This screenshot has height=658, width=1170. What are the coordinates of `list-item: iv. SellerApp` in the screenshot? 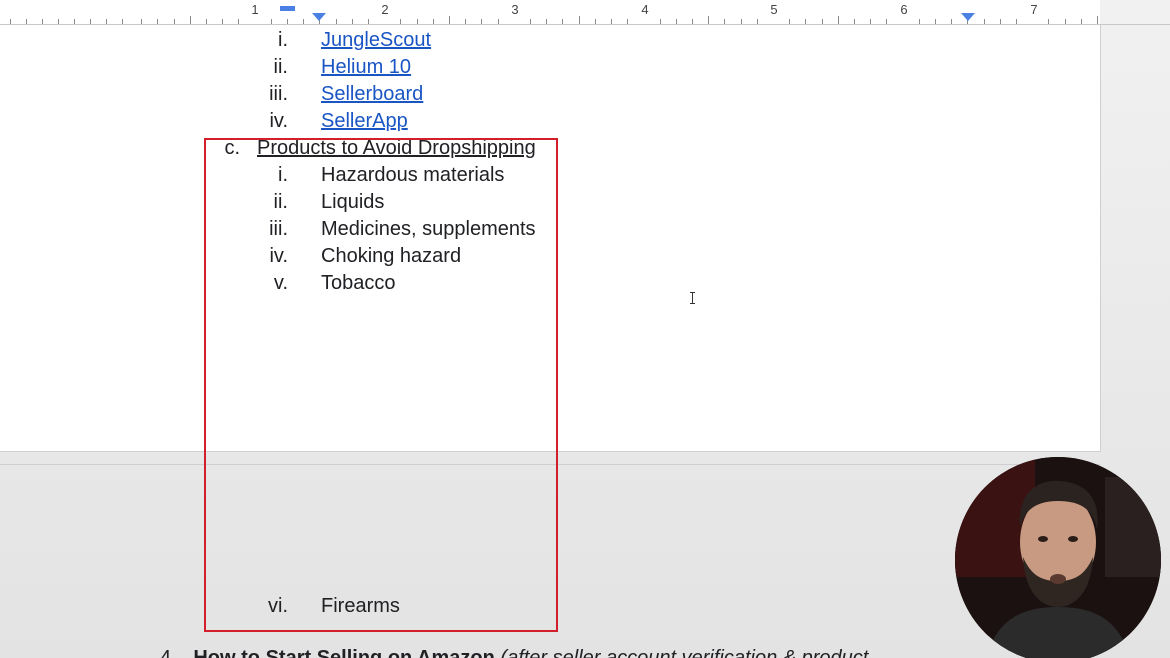 It's located at (448, 121).